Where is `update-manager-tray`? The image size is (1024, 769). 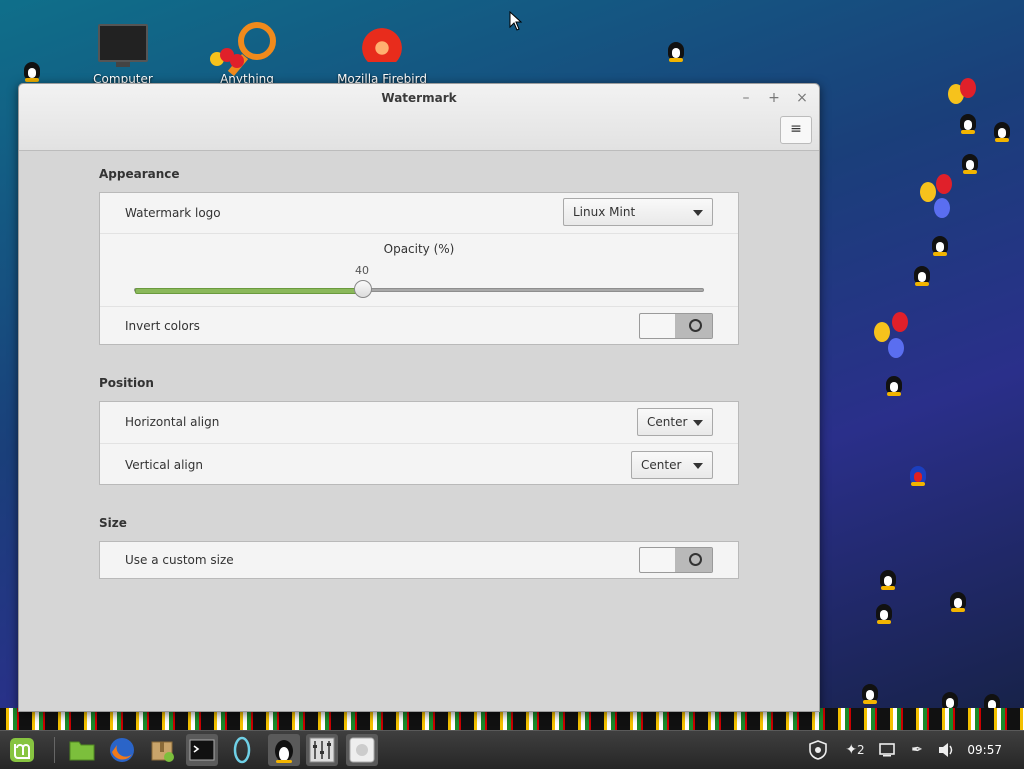 update-manager-tray is located at coordinates (818, 750).